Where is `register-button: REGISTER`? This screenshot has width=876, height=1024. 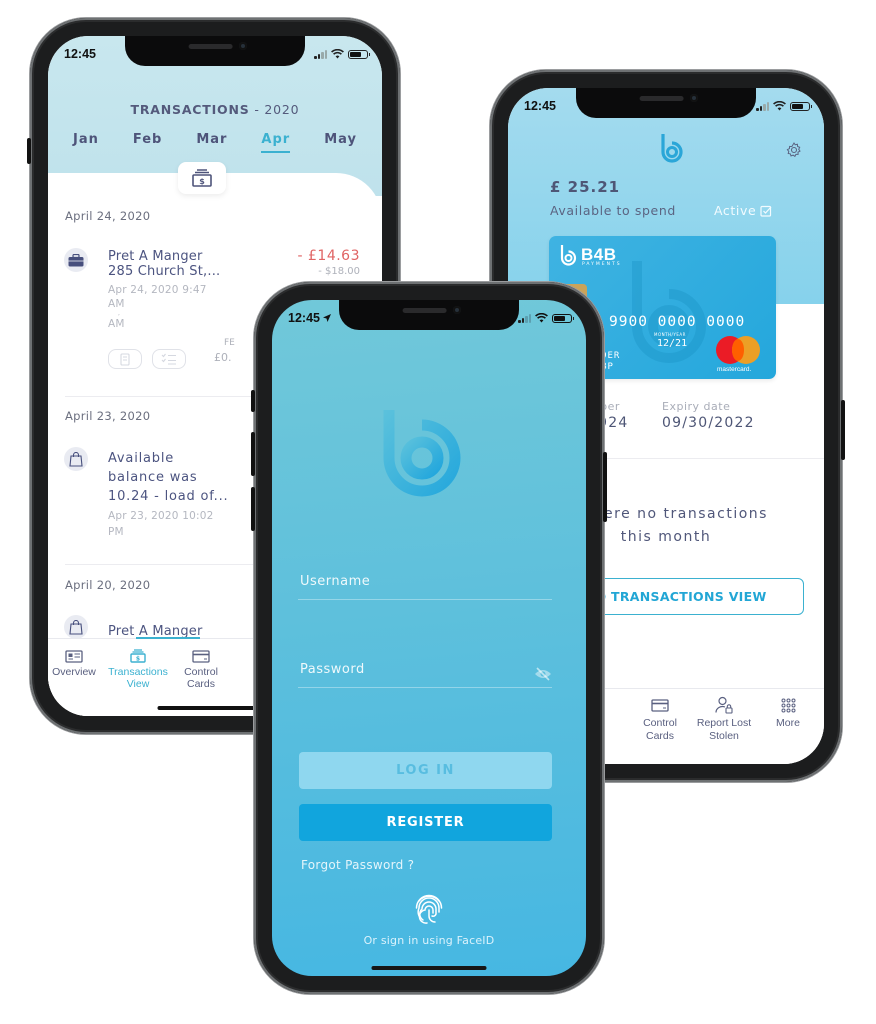 register-button: REGISTER is located at coordinates (425, 822).